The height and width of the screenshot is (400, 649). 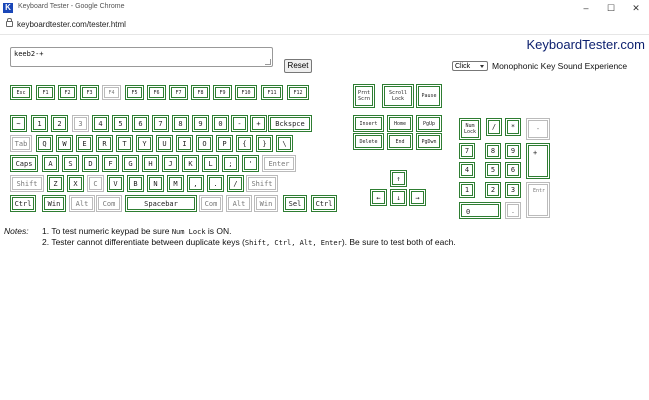 I want to click on key-numpad-16: ., so click(x=513, y=210).